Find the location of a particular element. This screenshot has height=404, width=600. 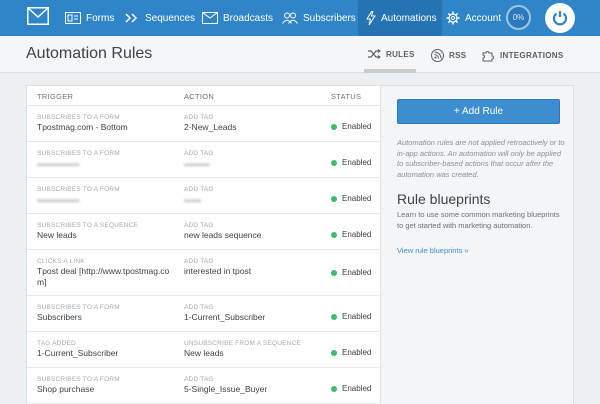

action-cell: ADD TAG new leads sequence is located at coordinates (254, 231).